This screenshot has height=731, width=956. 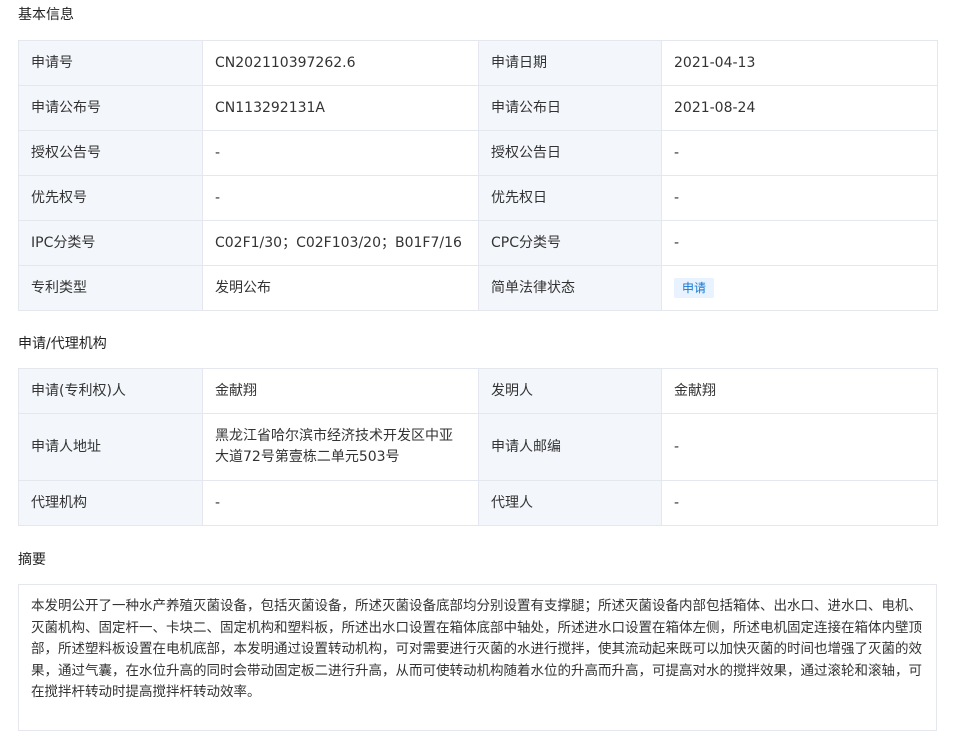 What do you see at coordinates (340, 63) in the screenshot?
I see `application-number-value: CN202110397262.6` at bounding box center [340, 63].